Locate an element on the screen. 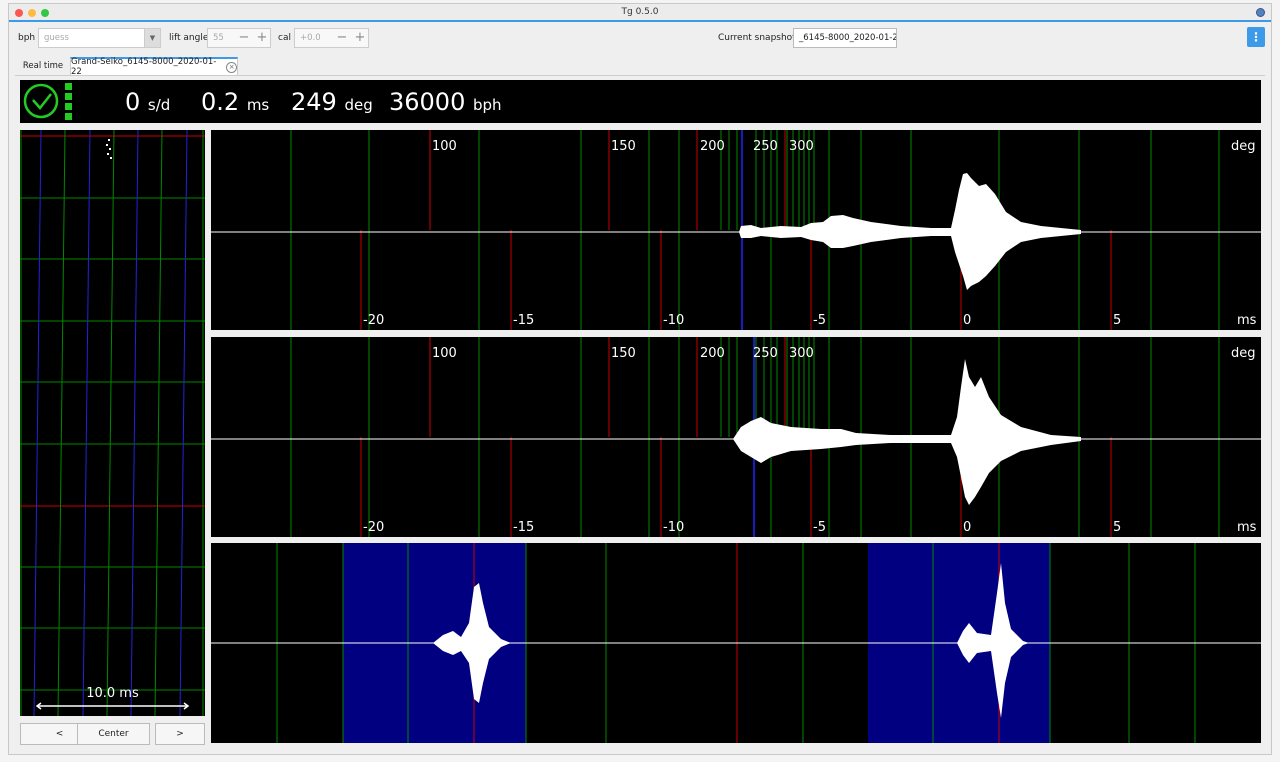 The height and width of the screenshot is (762, 1280). kebab-menu-icon: ⋮ is located at coordinates (1256, 37).